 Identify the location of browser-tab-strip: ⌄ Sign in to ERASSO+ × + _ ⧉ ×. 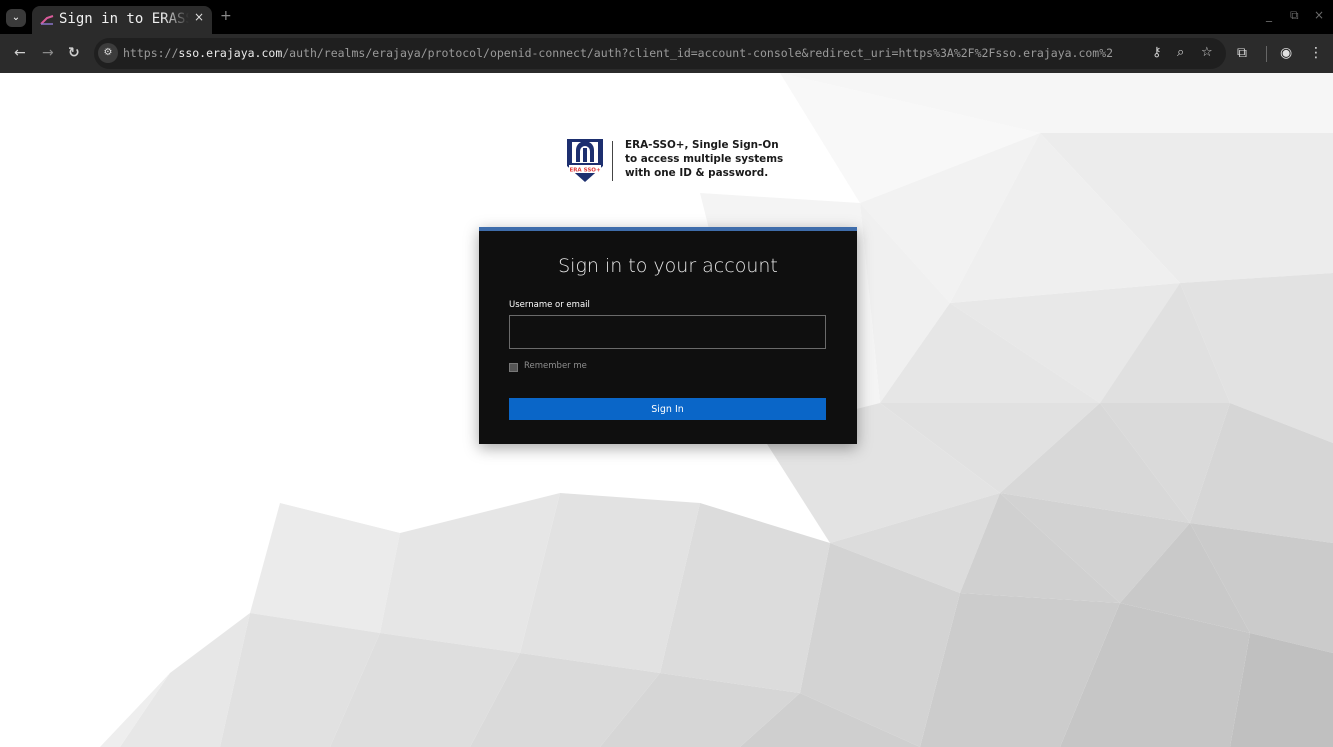
(666, 17).